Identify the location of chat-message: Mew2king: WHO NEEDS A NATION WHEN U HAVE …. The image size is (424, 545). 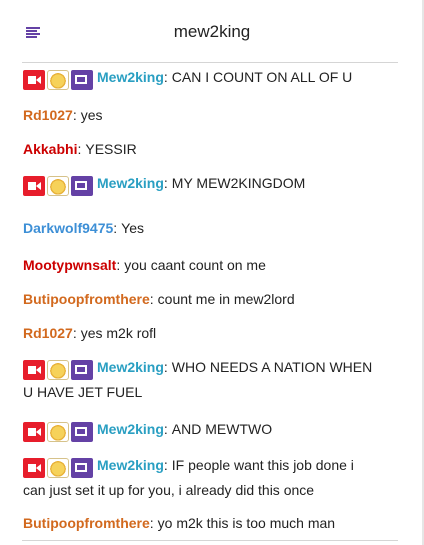
(201, 379).